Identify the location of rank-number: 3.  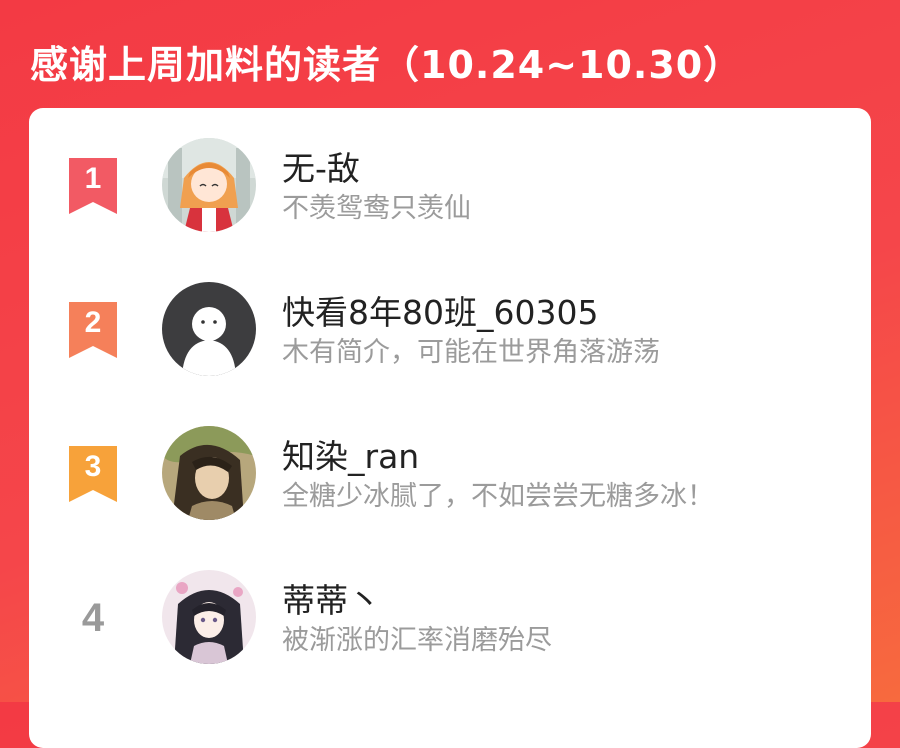
(93, 466).